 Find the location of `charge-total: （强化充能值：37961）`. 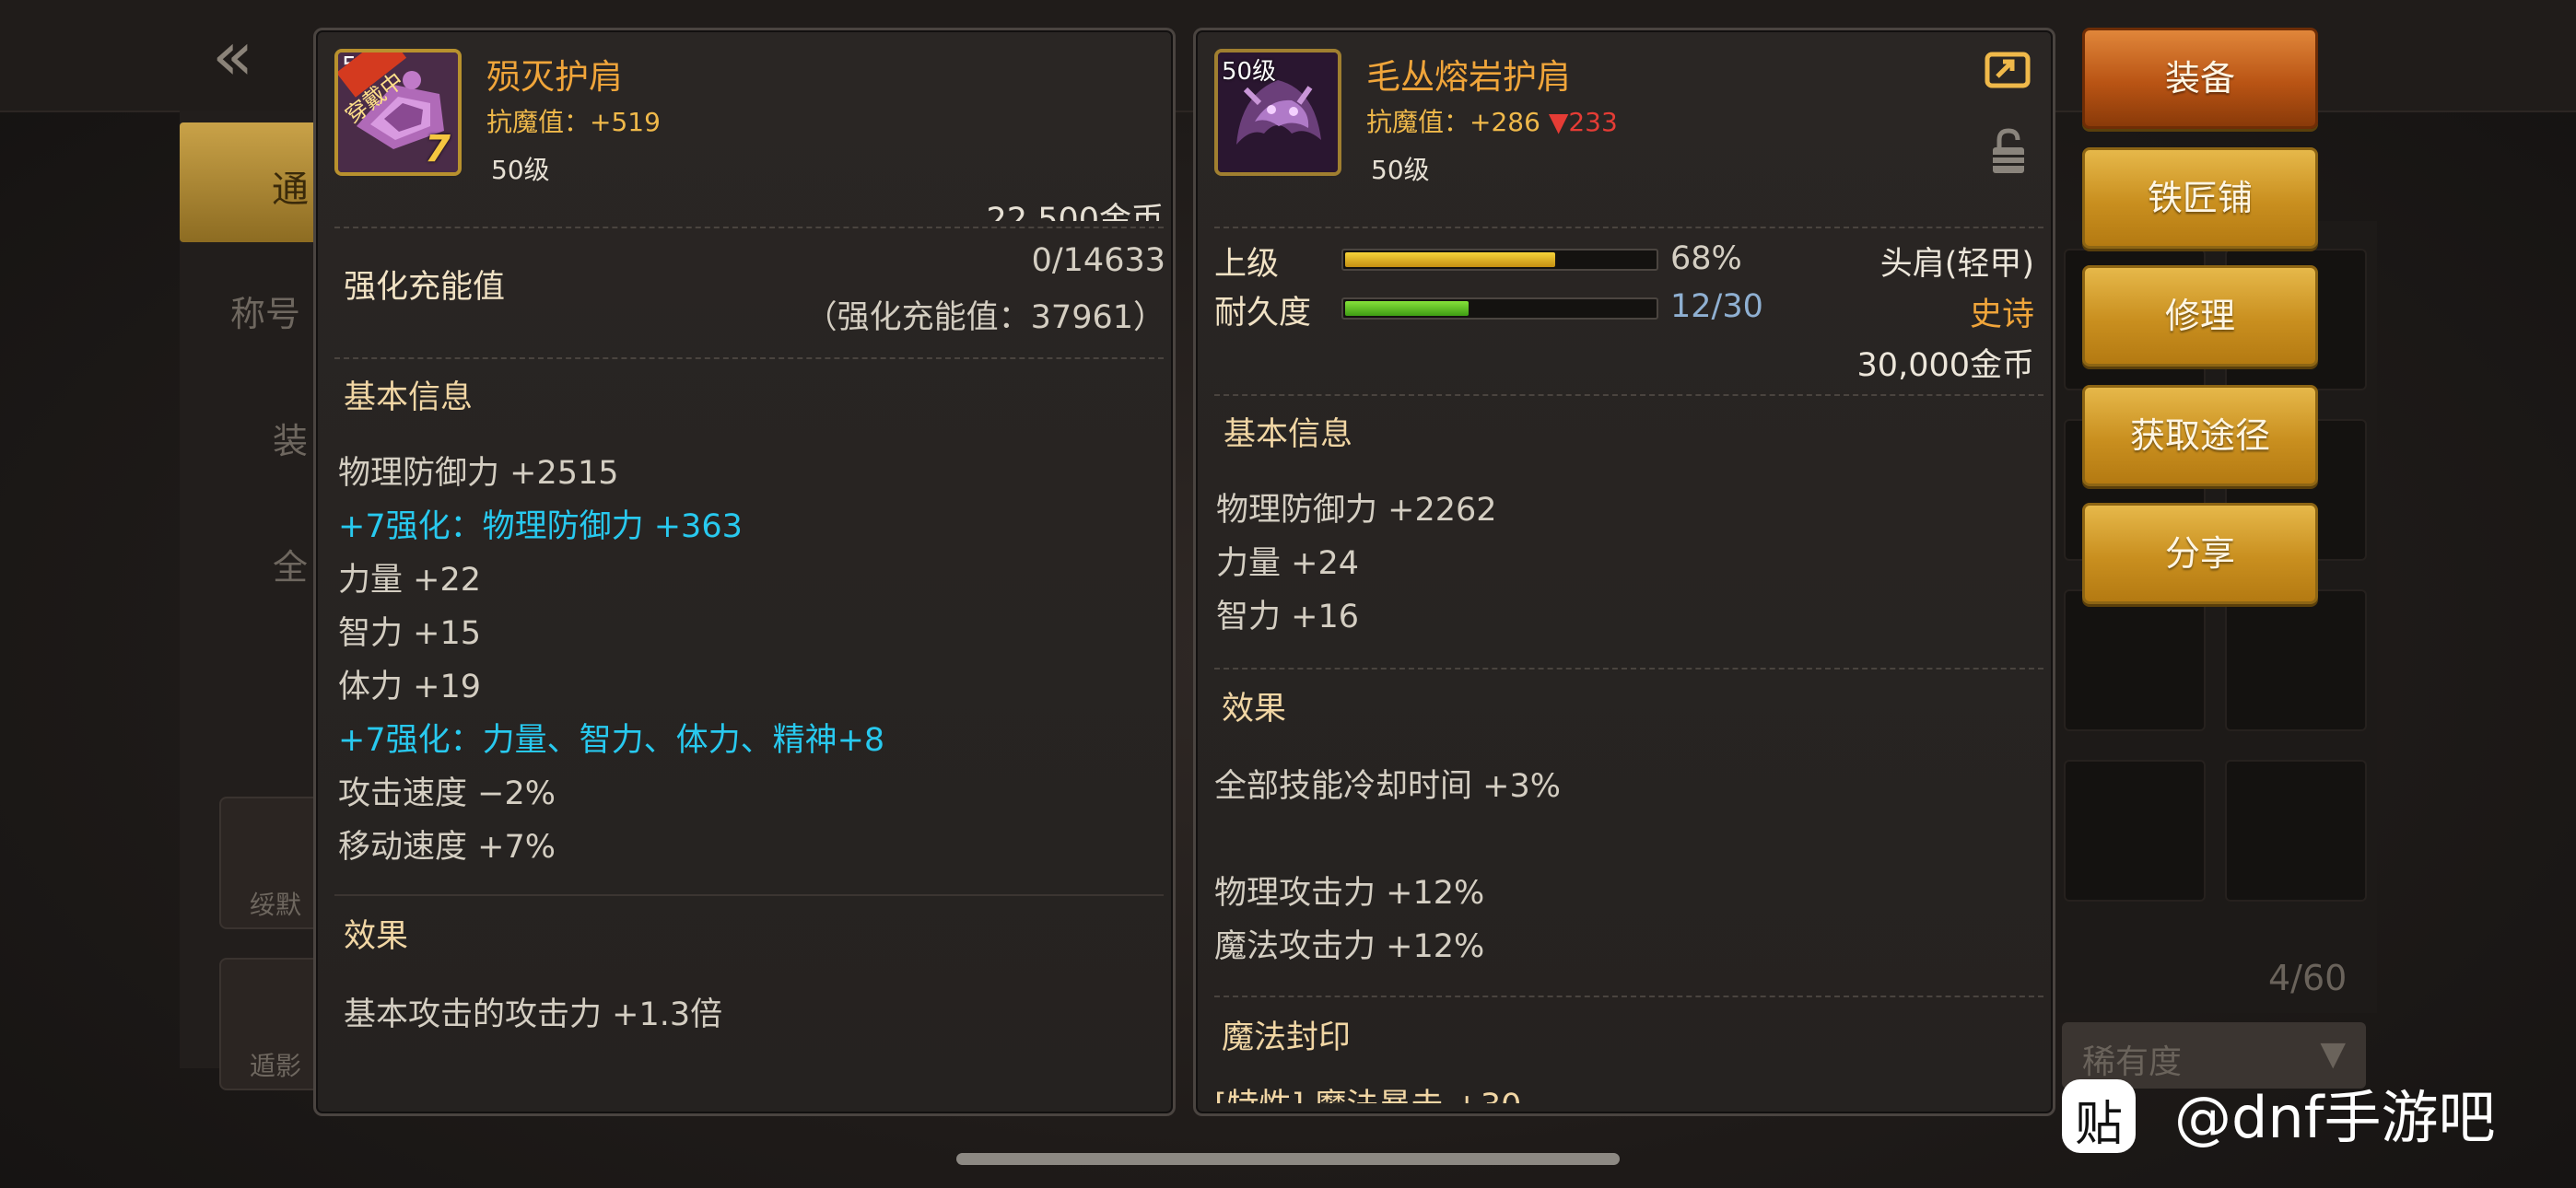

charge-total: （强化充能值：37961） is located at coordinates (984, 317).